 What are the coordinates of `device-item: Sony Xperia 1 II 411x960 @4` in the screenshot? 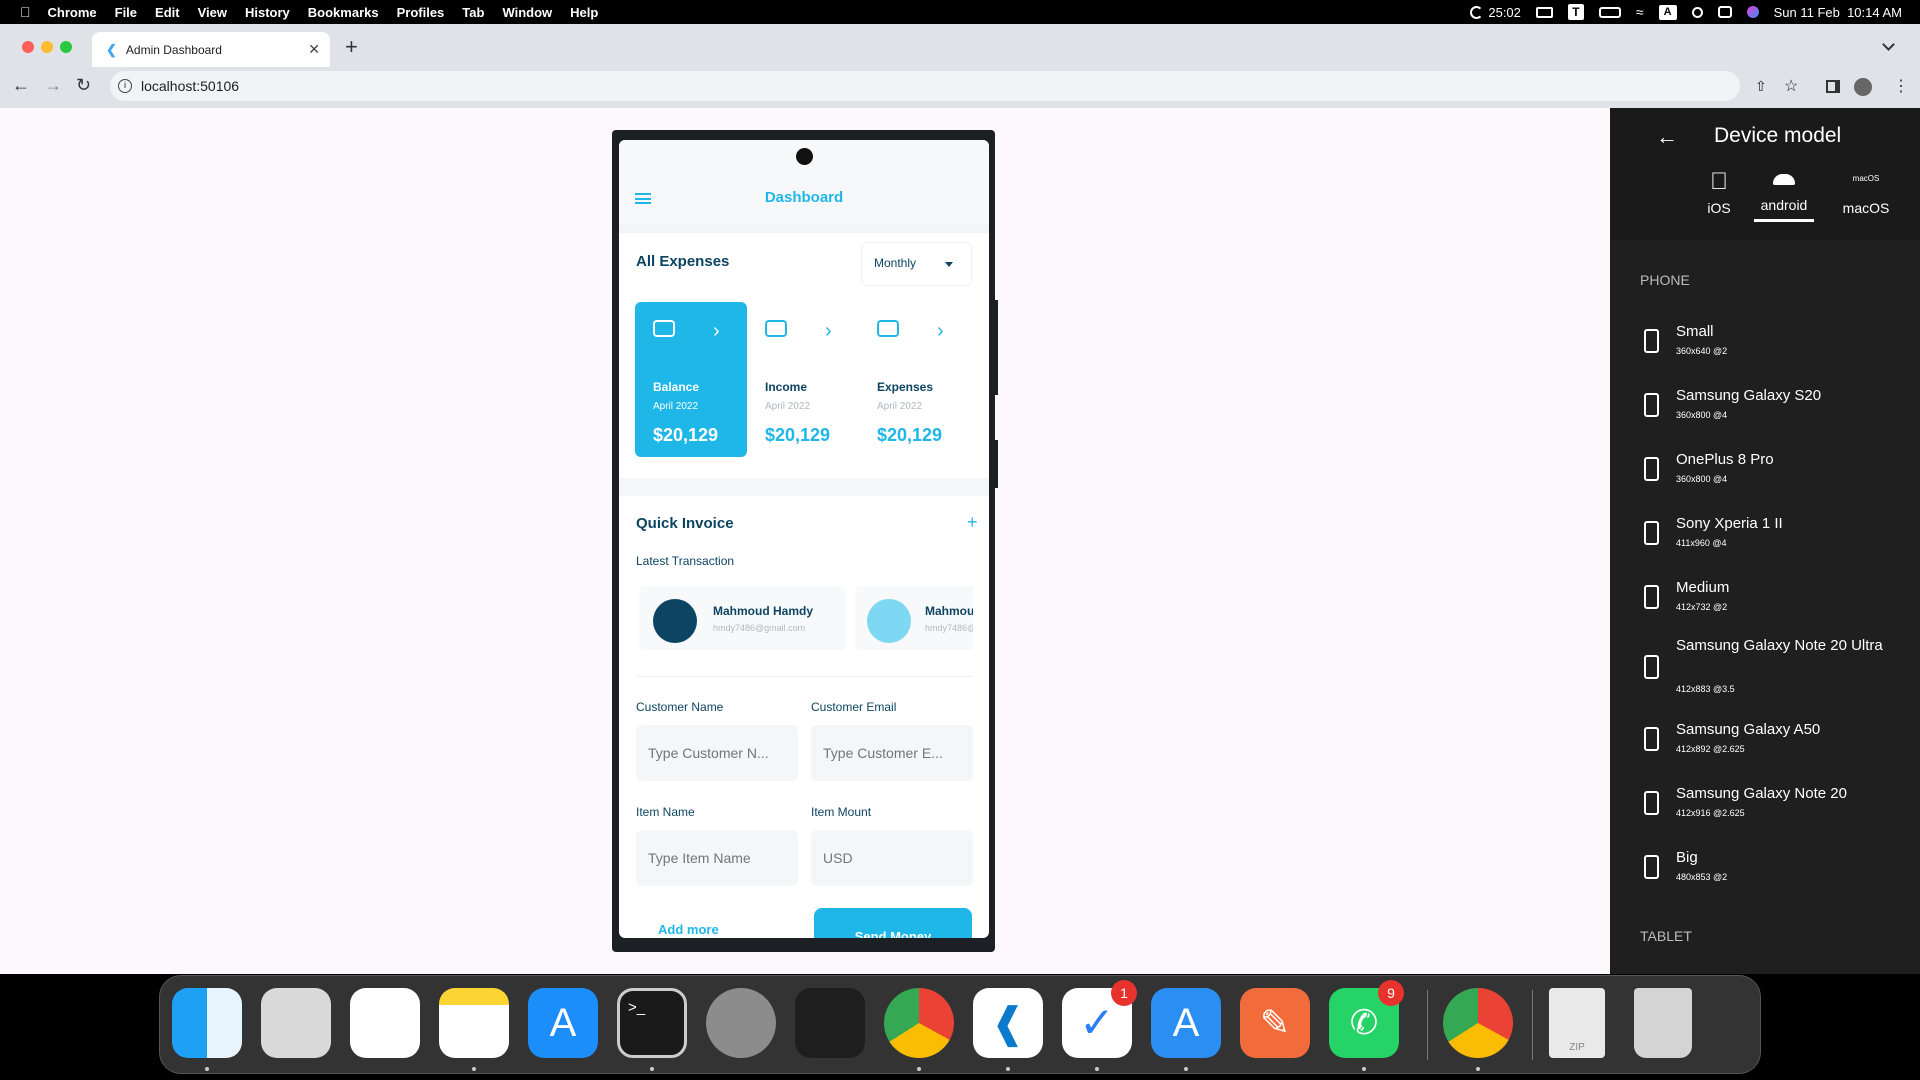 It's located at (1765, 538).